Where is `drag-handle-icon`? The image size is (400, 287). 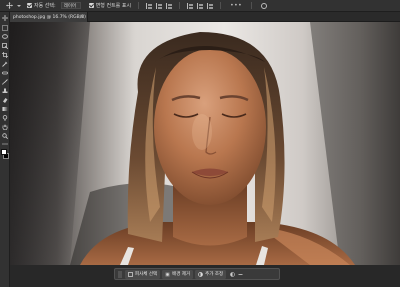 drag-handle-icon is located at coordinates (120, 274).